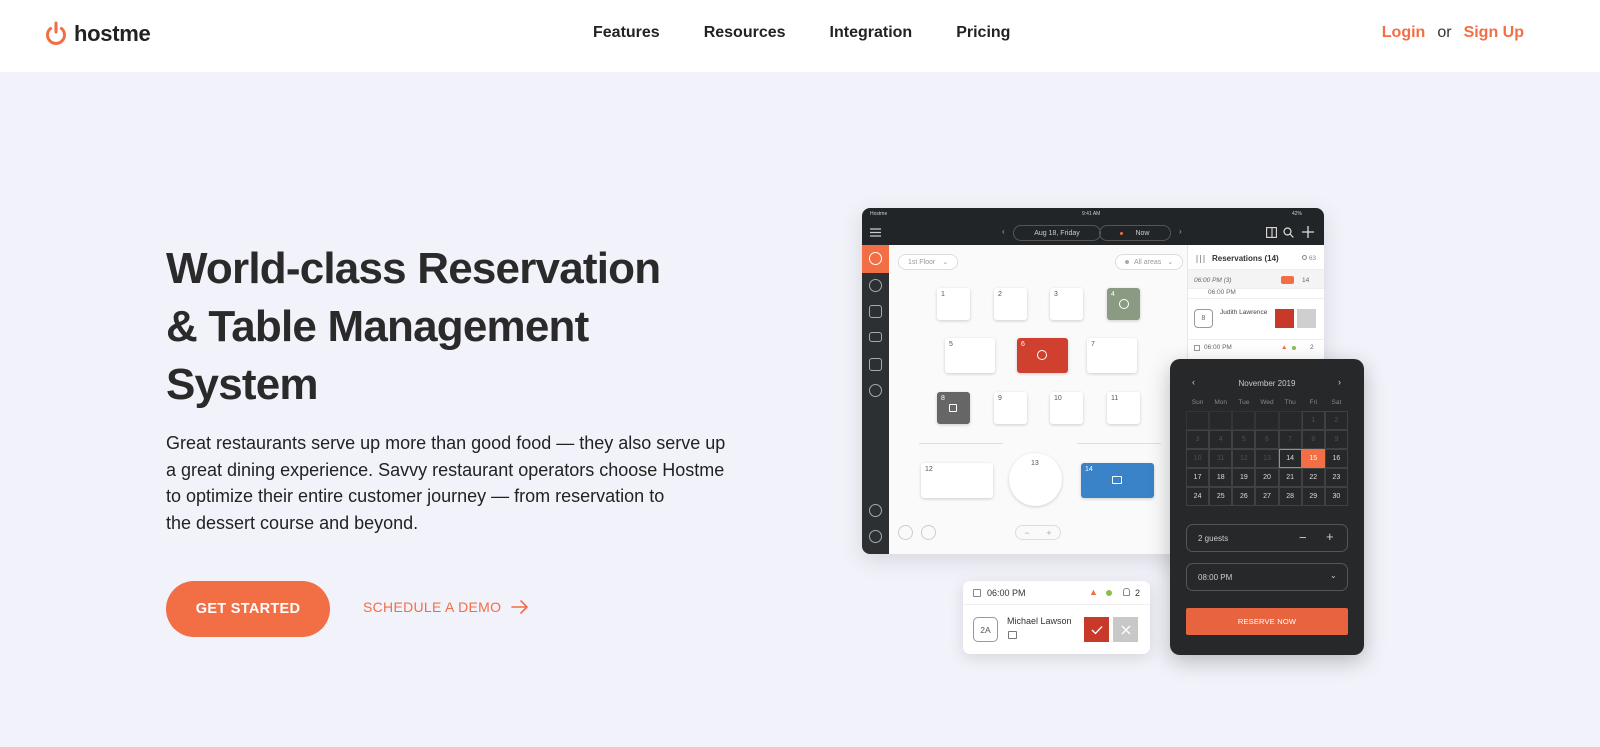  What do you see at coordinates (875, 311) in the screenshot?
I see `calendar-icon` at bounding box center [875, 311].